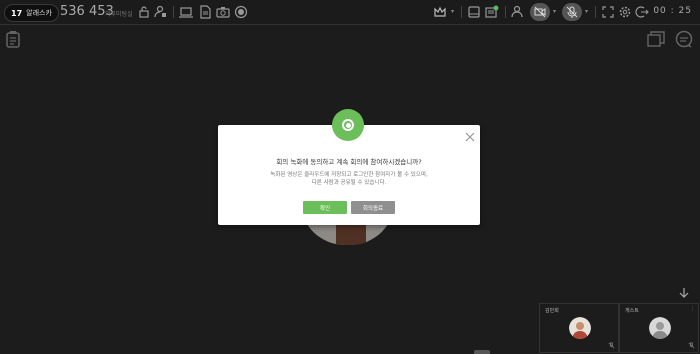  I want to click on elapsed-timer: 00 : 25, so click(672, 11).